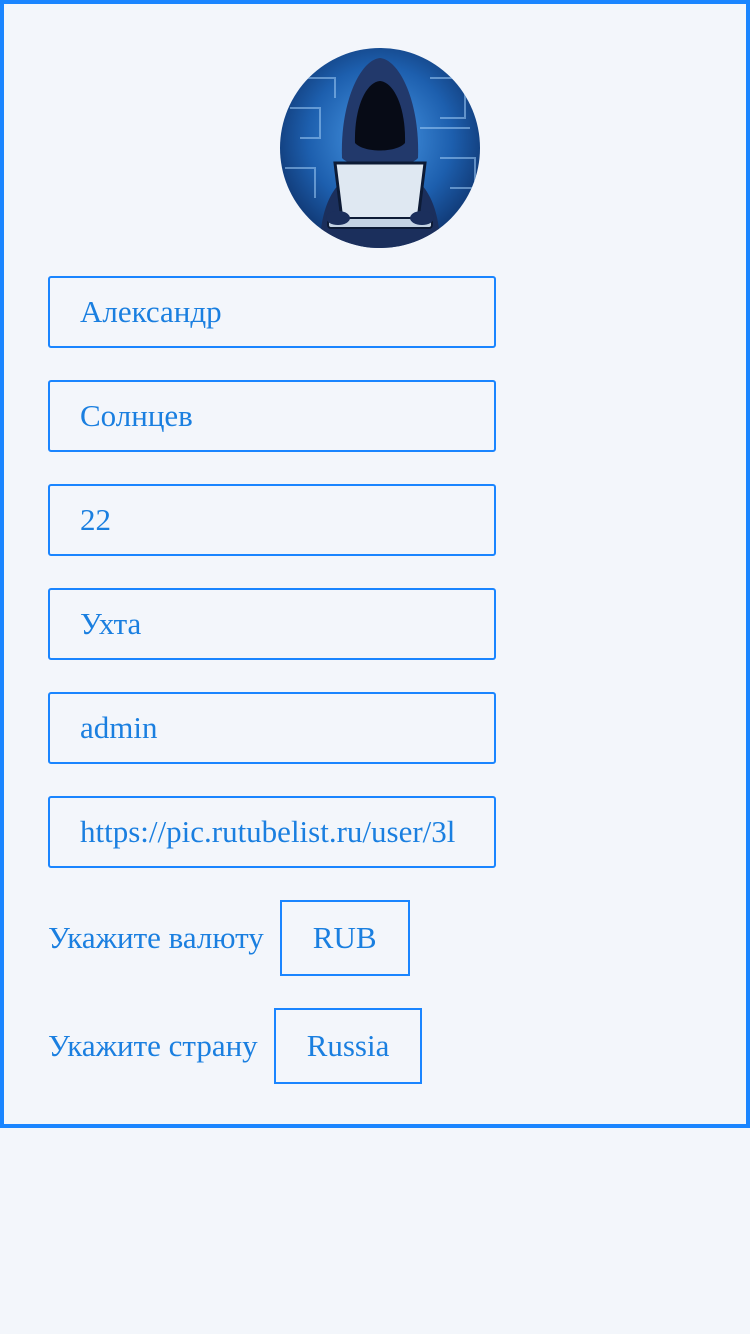 The height and width of the screenshot is (1334, 750). What do you see at coordinates (272, 520) in the screenshot?
I see `age-field: 22` at bounding box center [272, 520].